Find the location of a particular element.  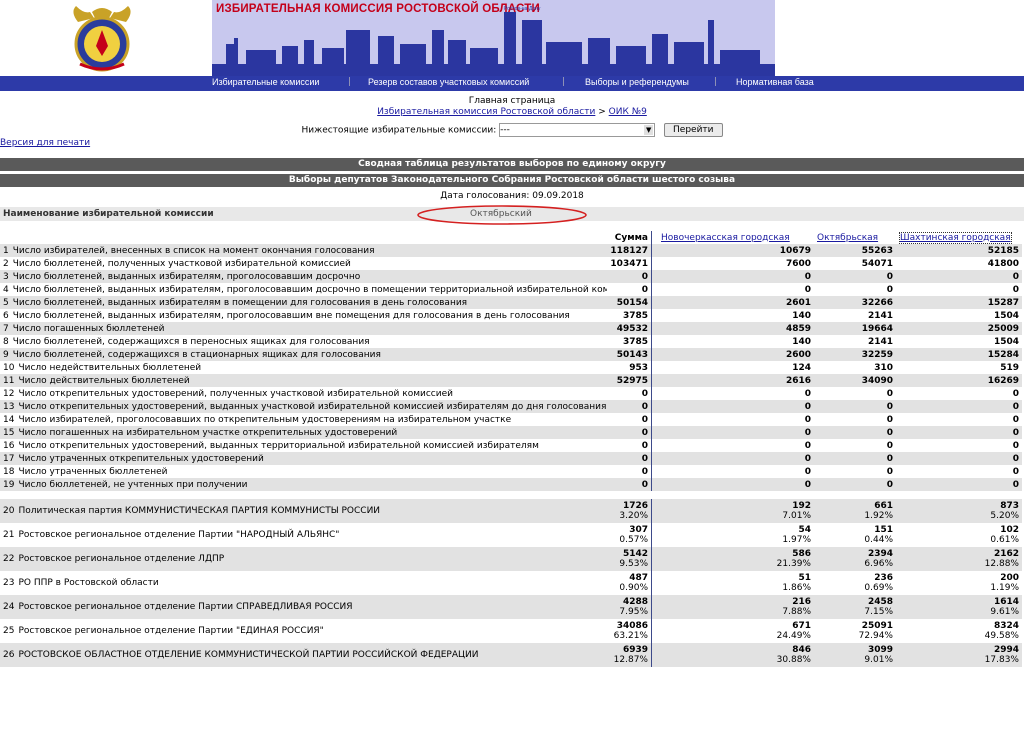

vote-count: 2162 is located at coordinates (1006, 554).